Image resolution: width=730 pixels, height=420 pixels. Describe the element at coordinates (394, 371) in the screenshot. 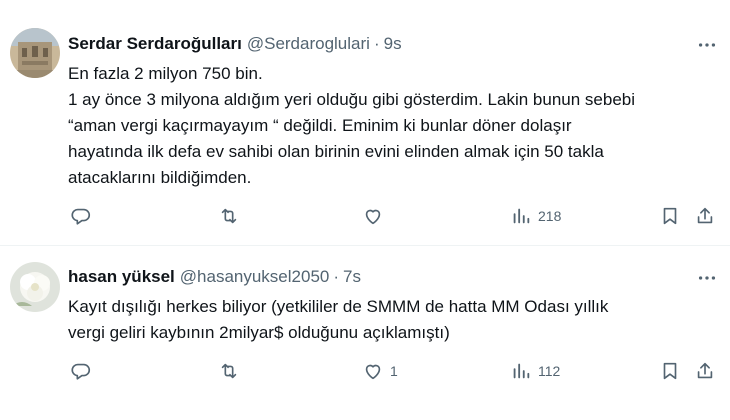

I see `like-count: 1` at that location.